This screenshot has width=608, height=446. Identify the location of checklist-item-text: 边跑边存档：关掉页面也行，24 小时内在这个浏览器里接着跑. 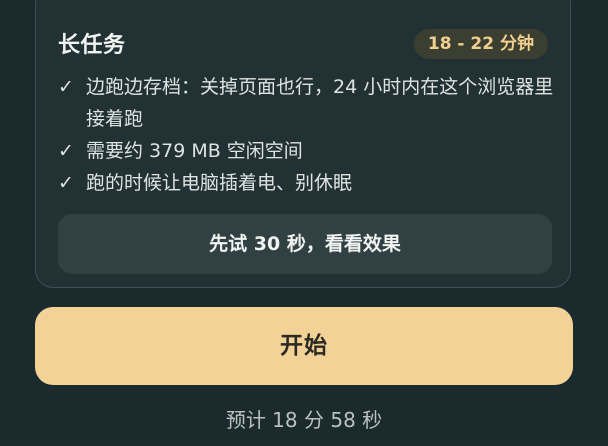
(320, 103).